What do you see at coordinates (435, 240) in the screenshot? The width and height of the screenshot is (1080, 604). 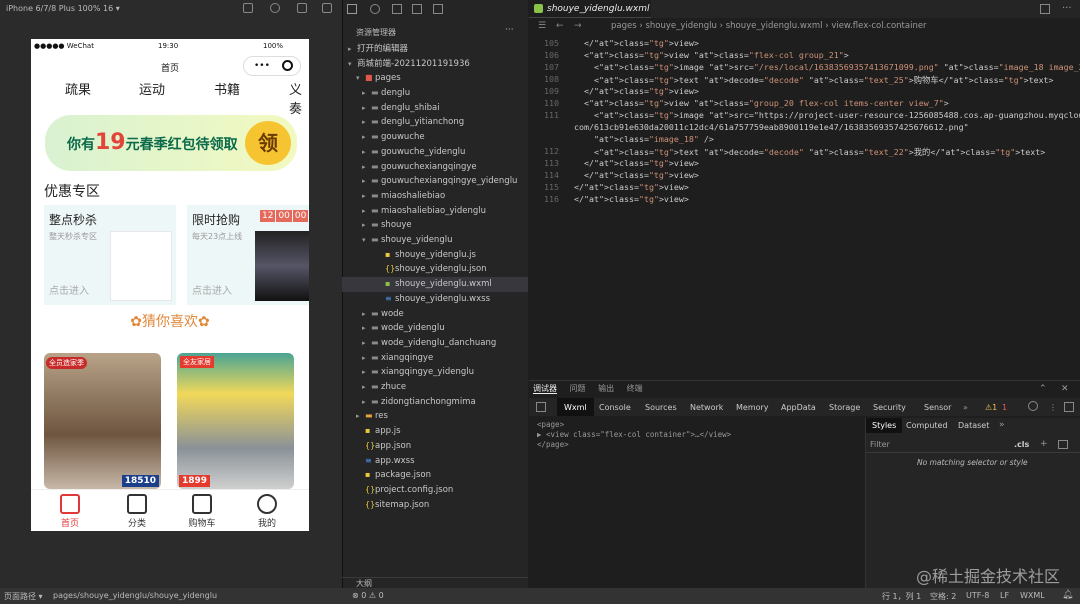 I see `folder-item: ▾ ▬ shouye_yidenglu` at bounding box center [435, 240].